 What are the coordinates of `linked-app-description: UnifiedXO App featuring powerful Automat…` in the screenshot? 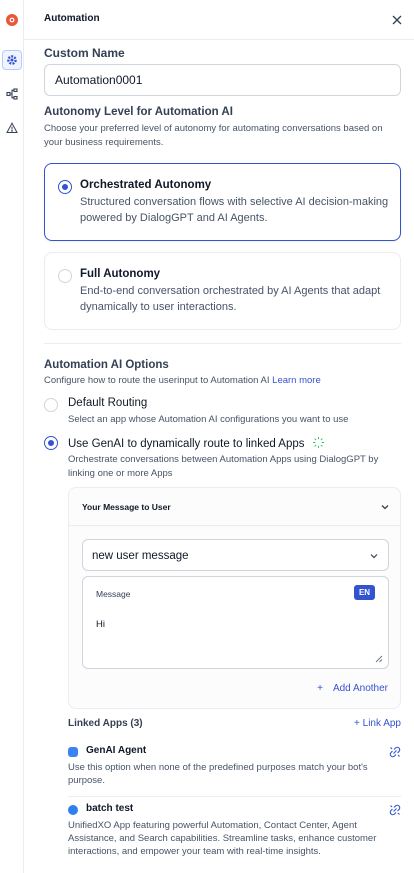 It's located at (222, 838).